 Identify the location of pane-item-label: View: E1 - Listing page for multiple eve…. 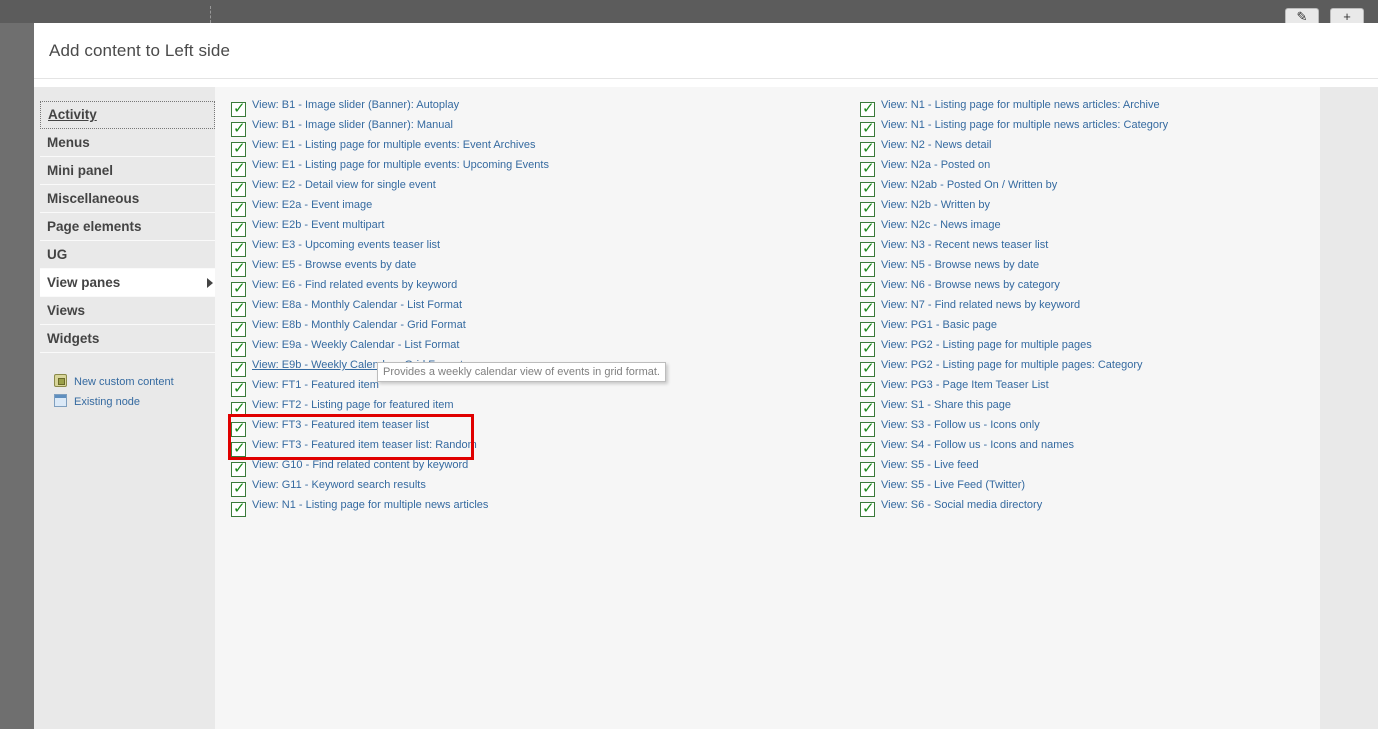
(400, 165).